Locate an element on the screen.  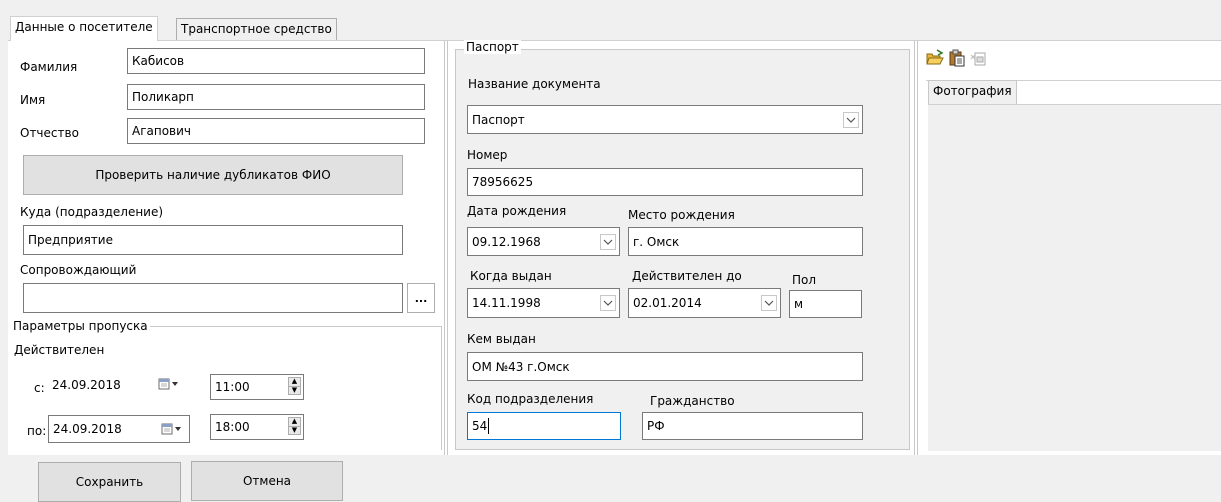
issued-date-picker: 14.11.1998 is located at coordinates (543, 303).